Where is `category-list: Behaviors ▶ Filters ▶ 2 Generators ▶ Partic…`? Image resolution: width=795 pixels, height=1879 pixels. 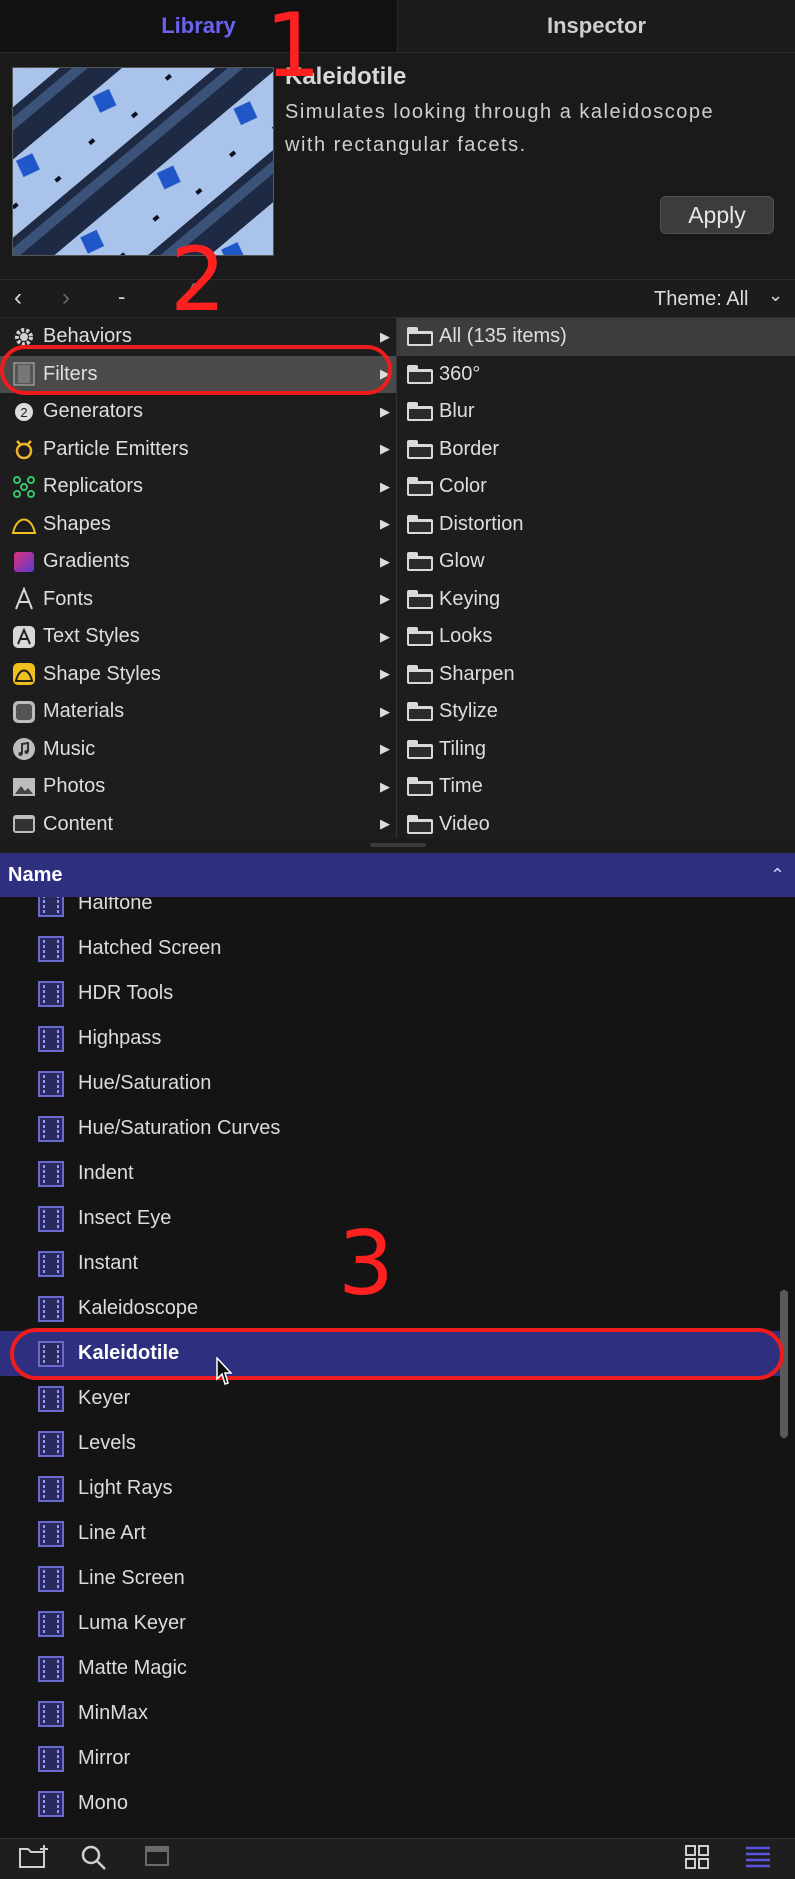
category-list: Behaviors ▶ Filters ▶ 2 Generators ▶ Partic… is located at coordinates (198, 578).